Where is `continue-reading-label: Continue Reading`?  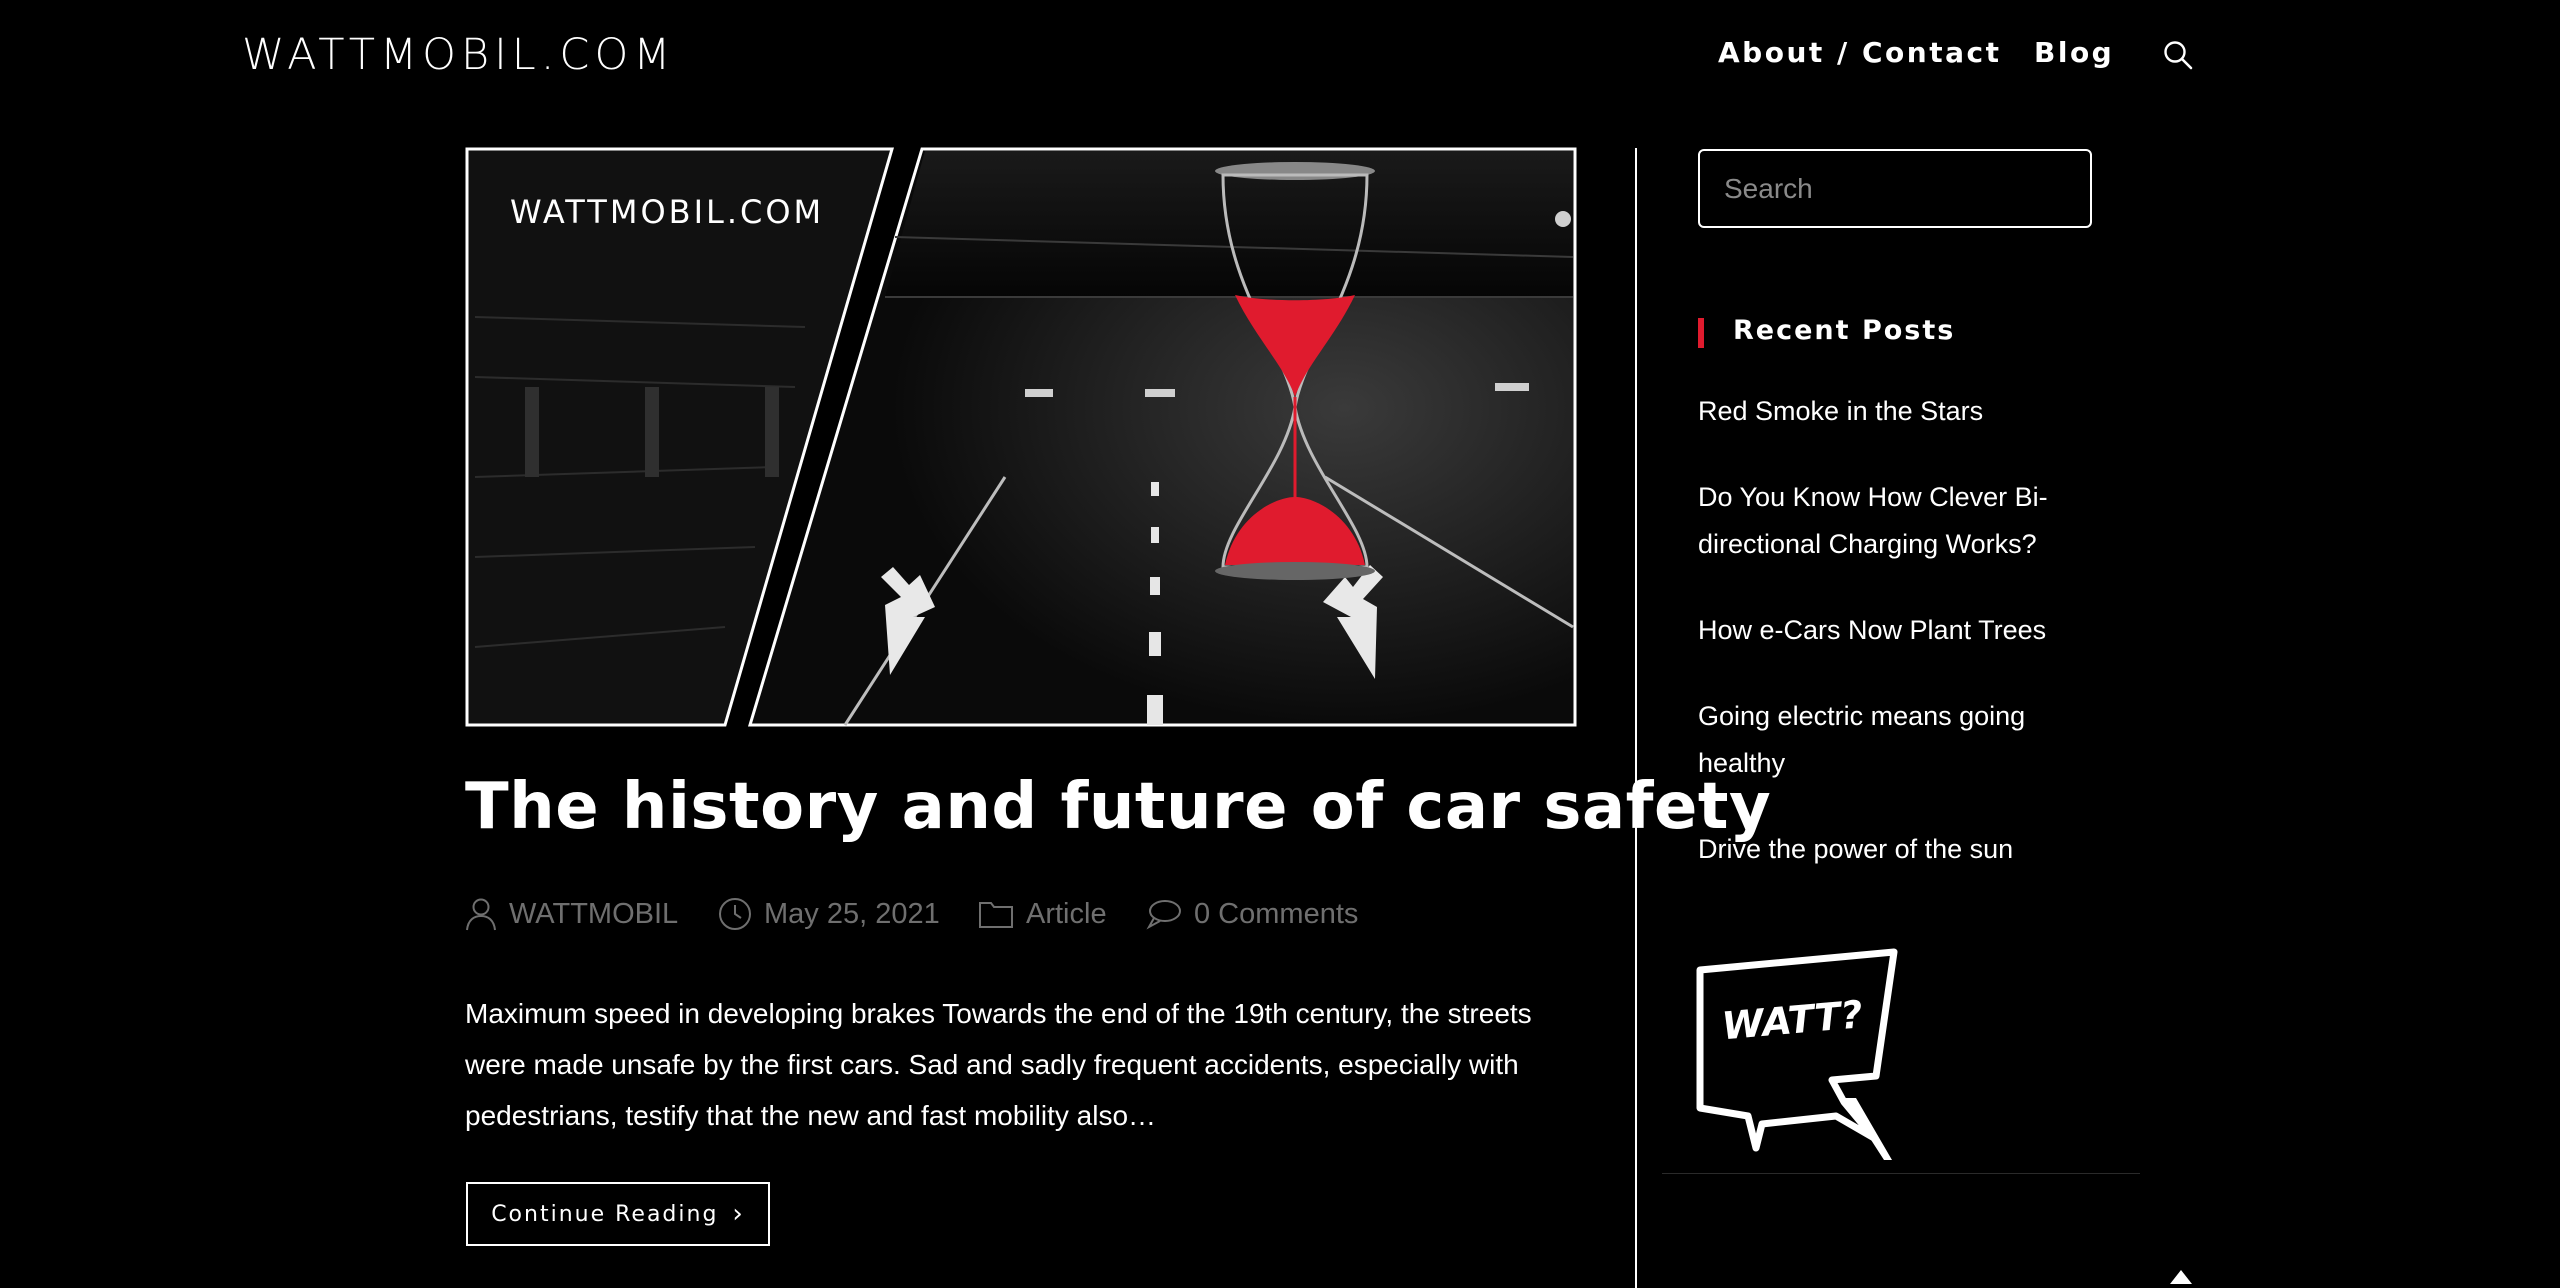 continue-reading-label: Continue Reading is located at coordinates (605, 1214).